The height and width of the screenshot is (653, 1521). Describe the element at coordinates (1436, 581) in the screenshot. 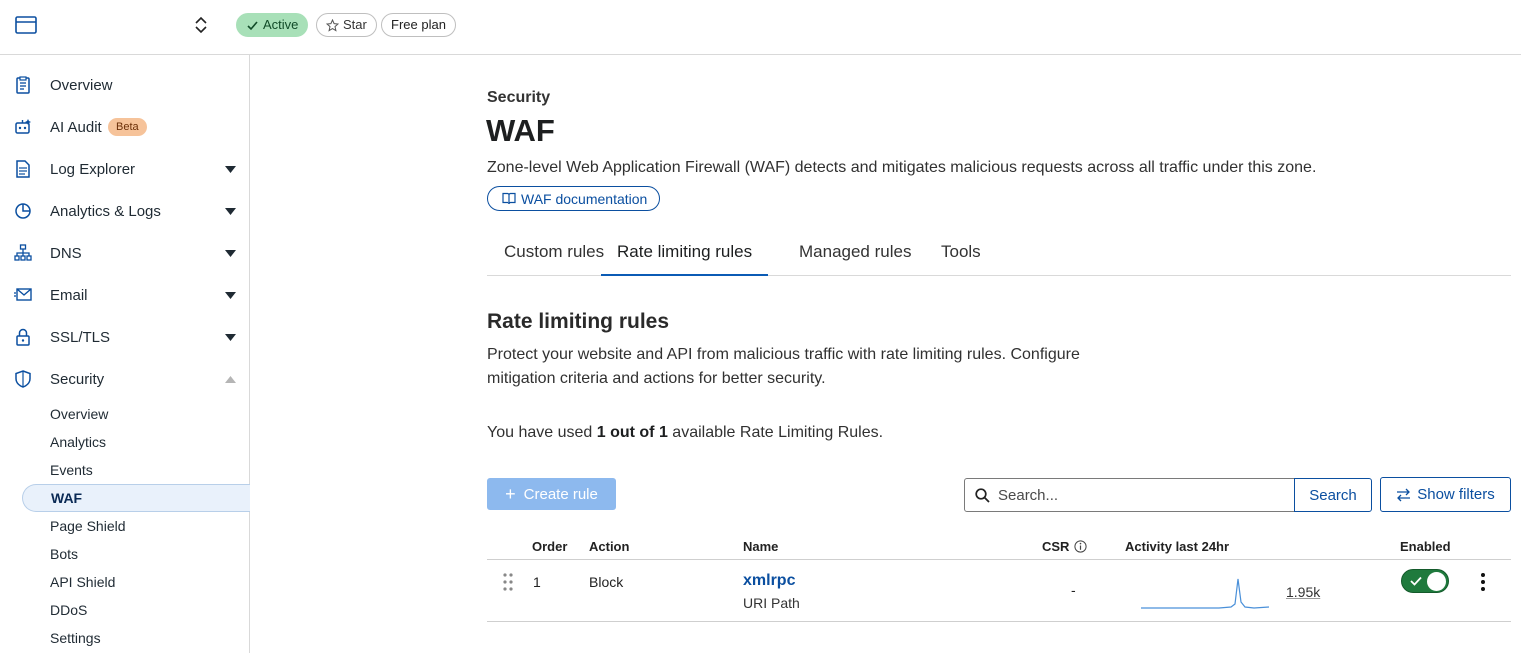

I see `toggle-knob` at that location.